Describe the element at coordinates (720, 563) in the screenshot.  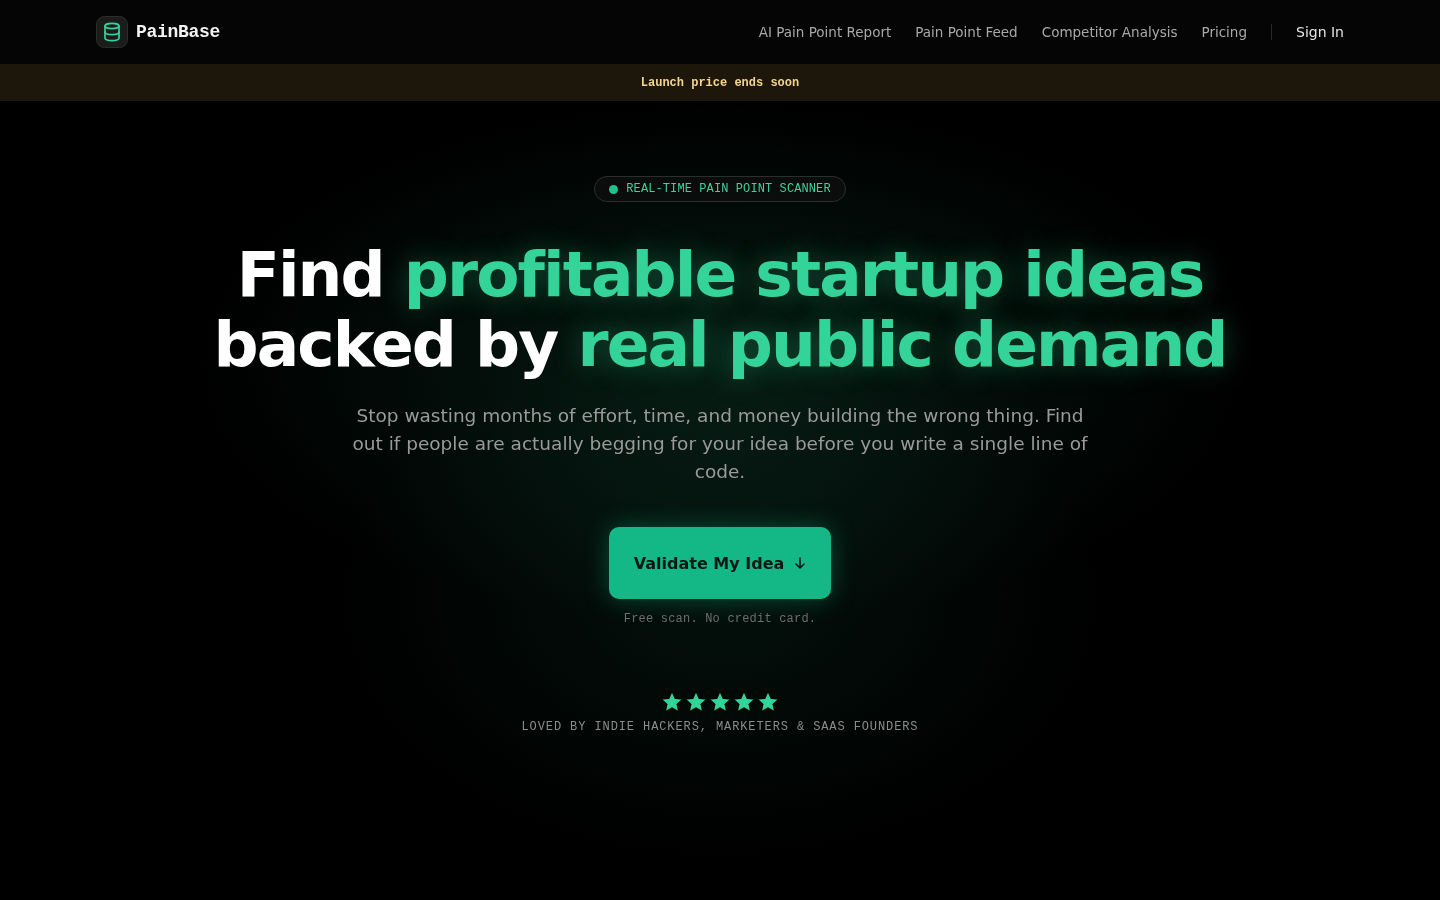
I see `validate-idea-button: Validate My Idea` at that location.